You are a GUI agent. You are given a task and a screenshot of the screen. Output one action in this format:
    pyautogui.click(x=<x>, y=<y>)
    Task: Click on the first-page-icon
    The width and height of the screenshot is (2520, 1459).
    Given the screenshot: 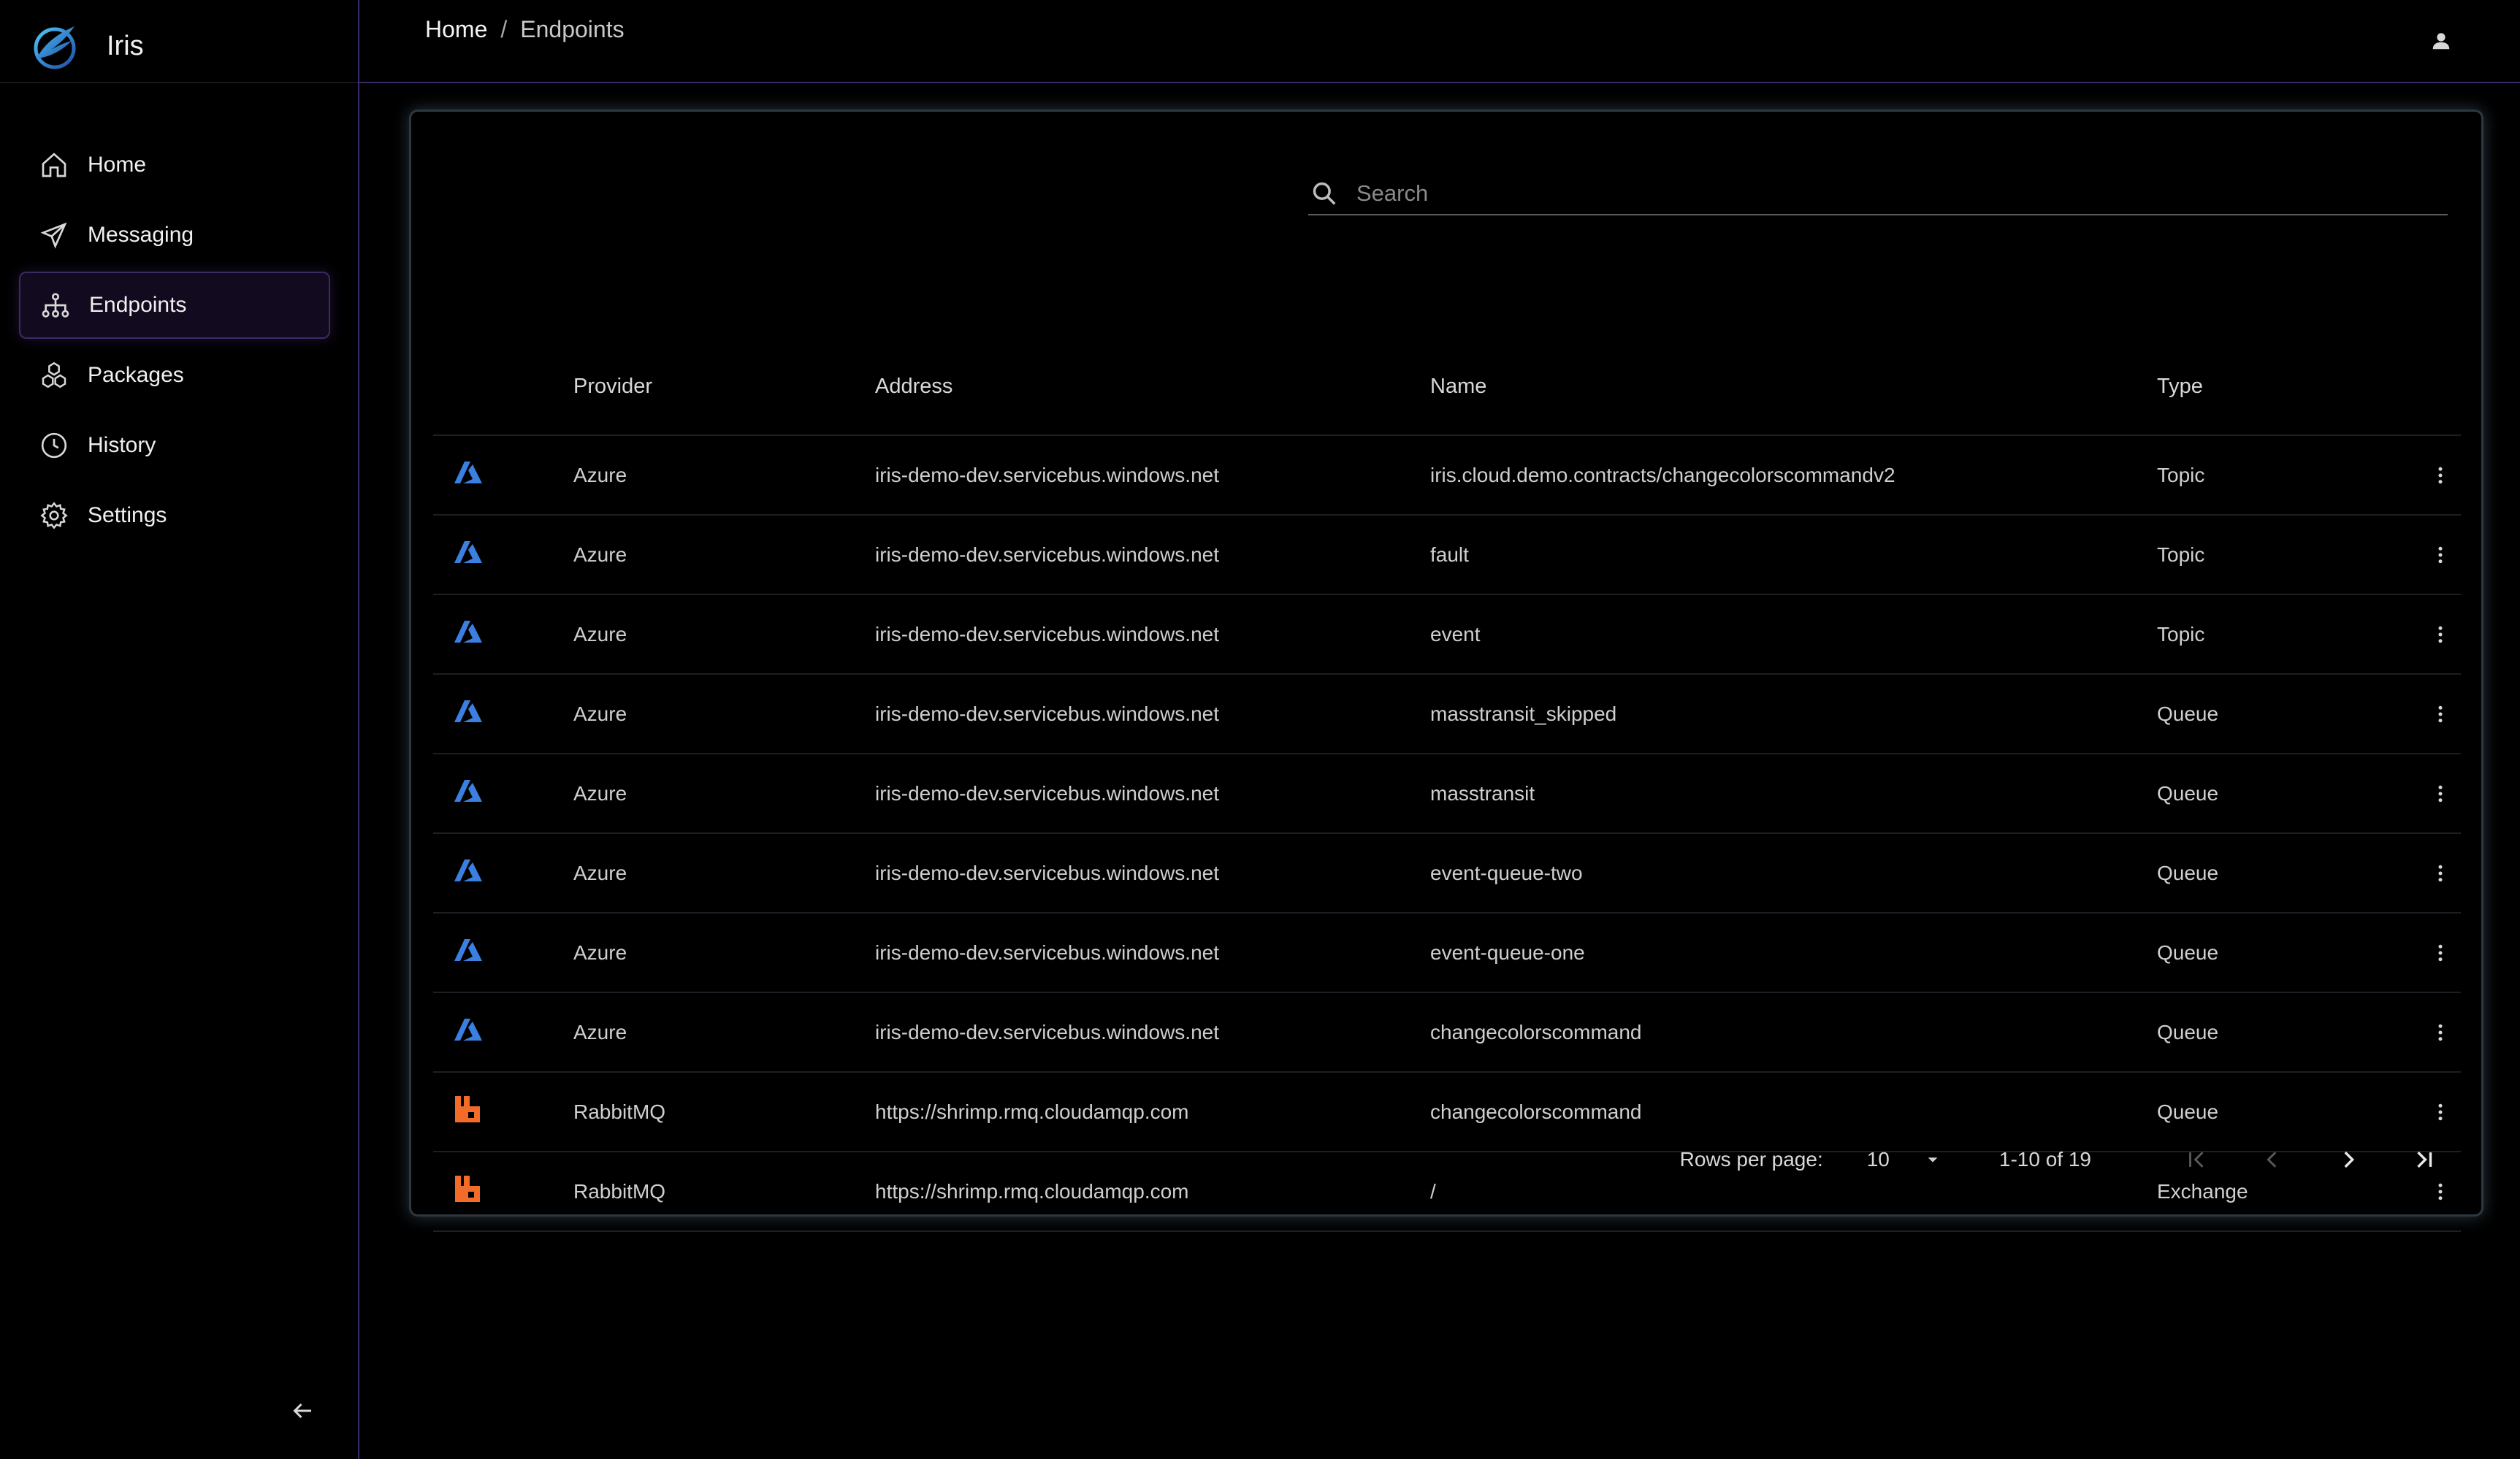 What is the action you would take?
    pyautogui.click(x=2196, y=1160)
    